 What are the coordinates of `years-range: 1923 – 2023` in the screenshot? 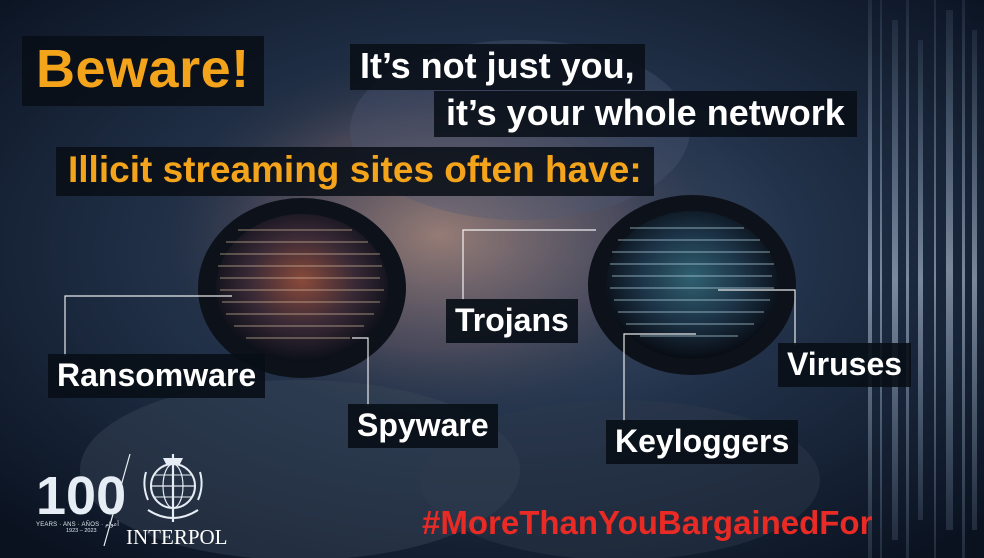 It's located at (81, 531).